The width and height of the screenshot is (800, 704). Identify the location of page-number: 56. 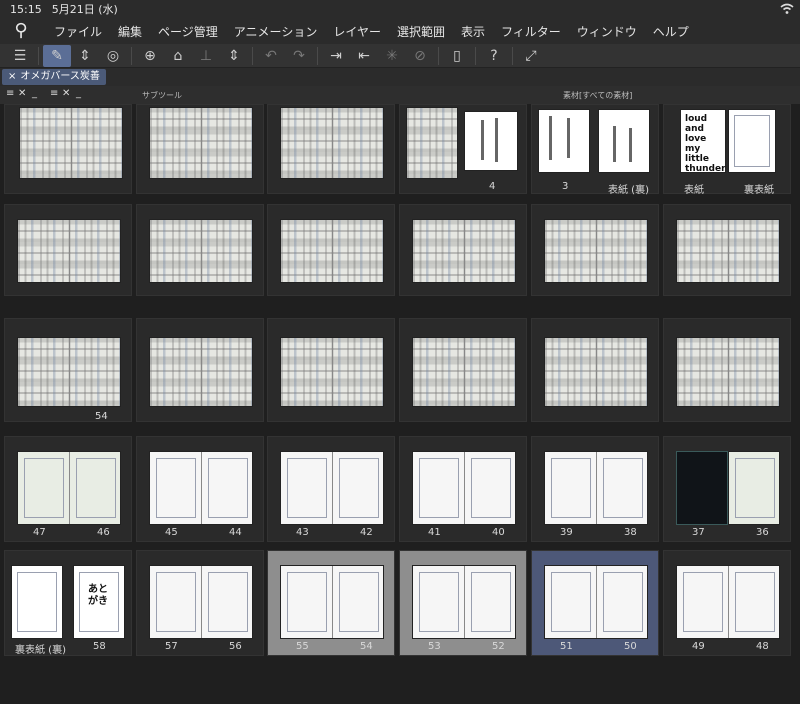
(235, 646).